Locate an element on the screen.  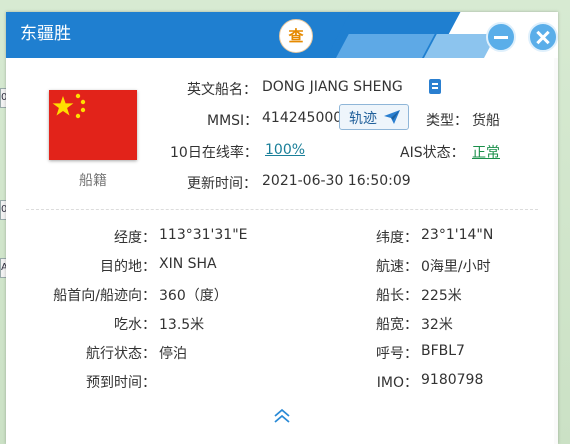
type-value: 货船 is located at coordinates (486, 121).